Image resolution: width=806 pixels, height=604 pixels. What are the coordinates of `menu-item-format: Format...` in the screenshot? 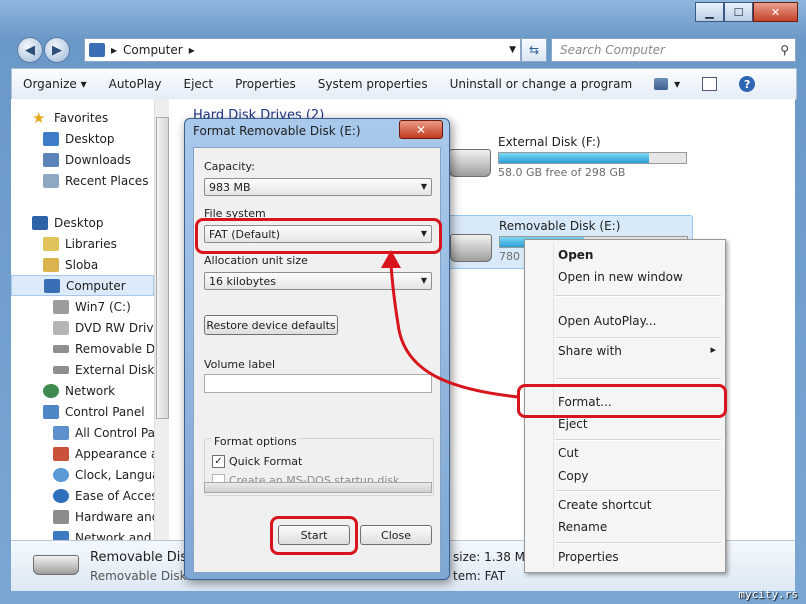 It's located at (585, 402).